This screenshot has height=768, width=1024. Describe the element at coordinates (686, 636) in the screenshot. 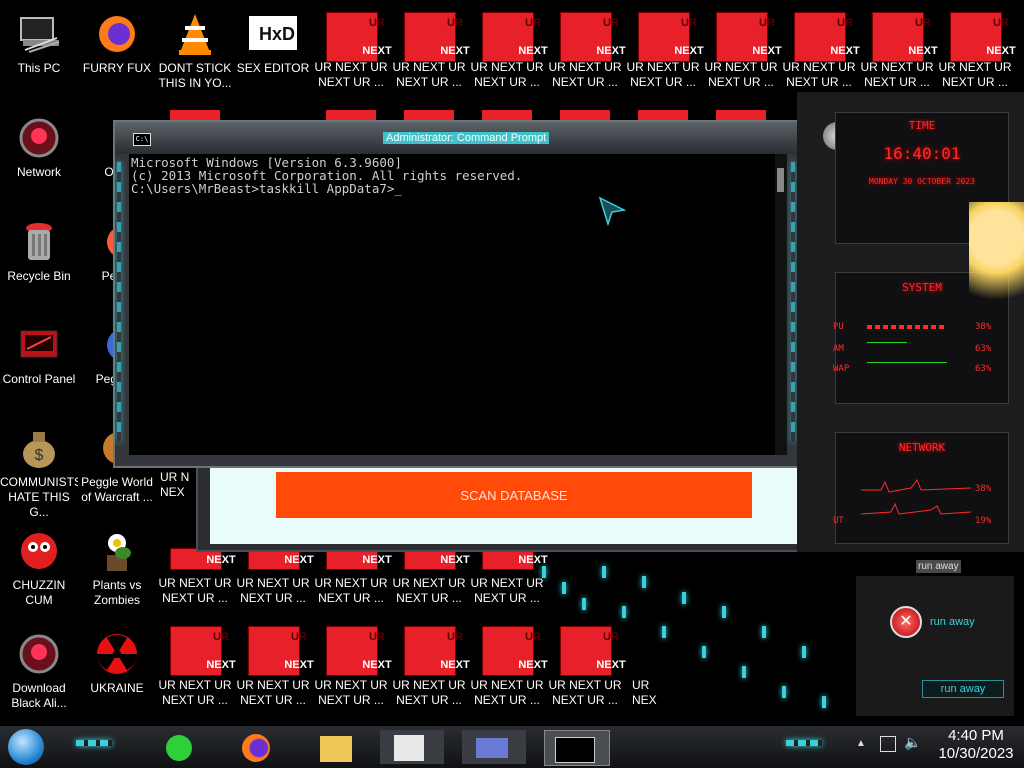

I see `decor-cyan-stack` at that location.